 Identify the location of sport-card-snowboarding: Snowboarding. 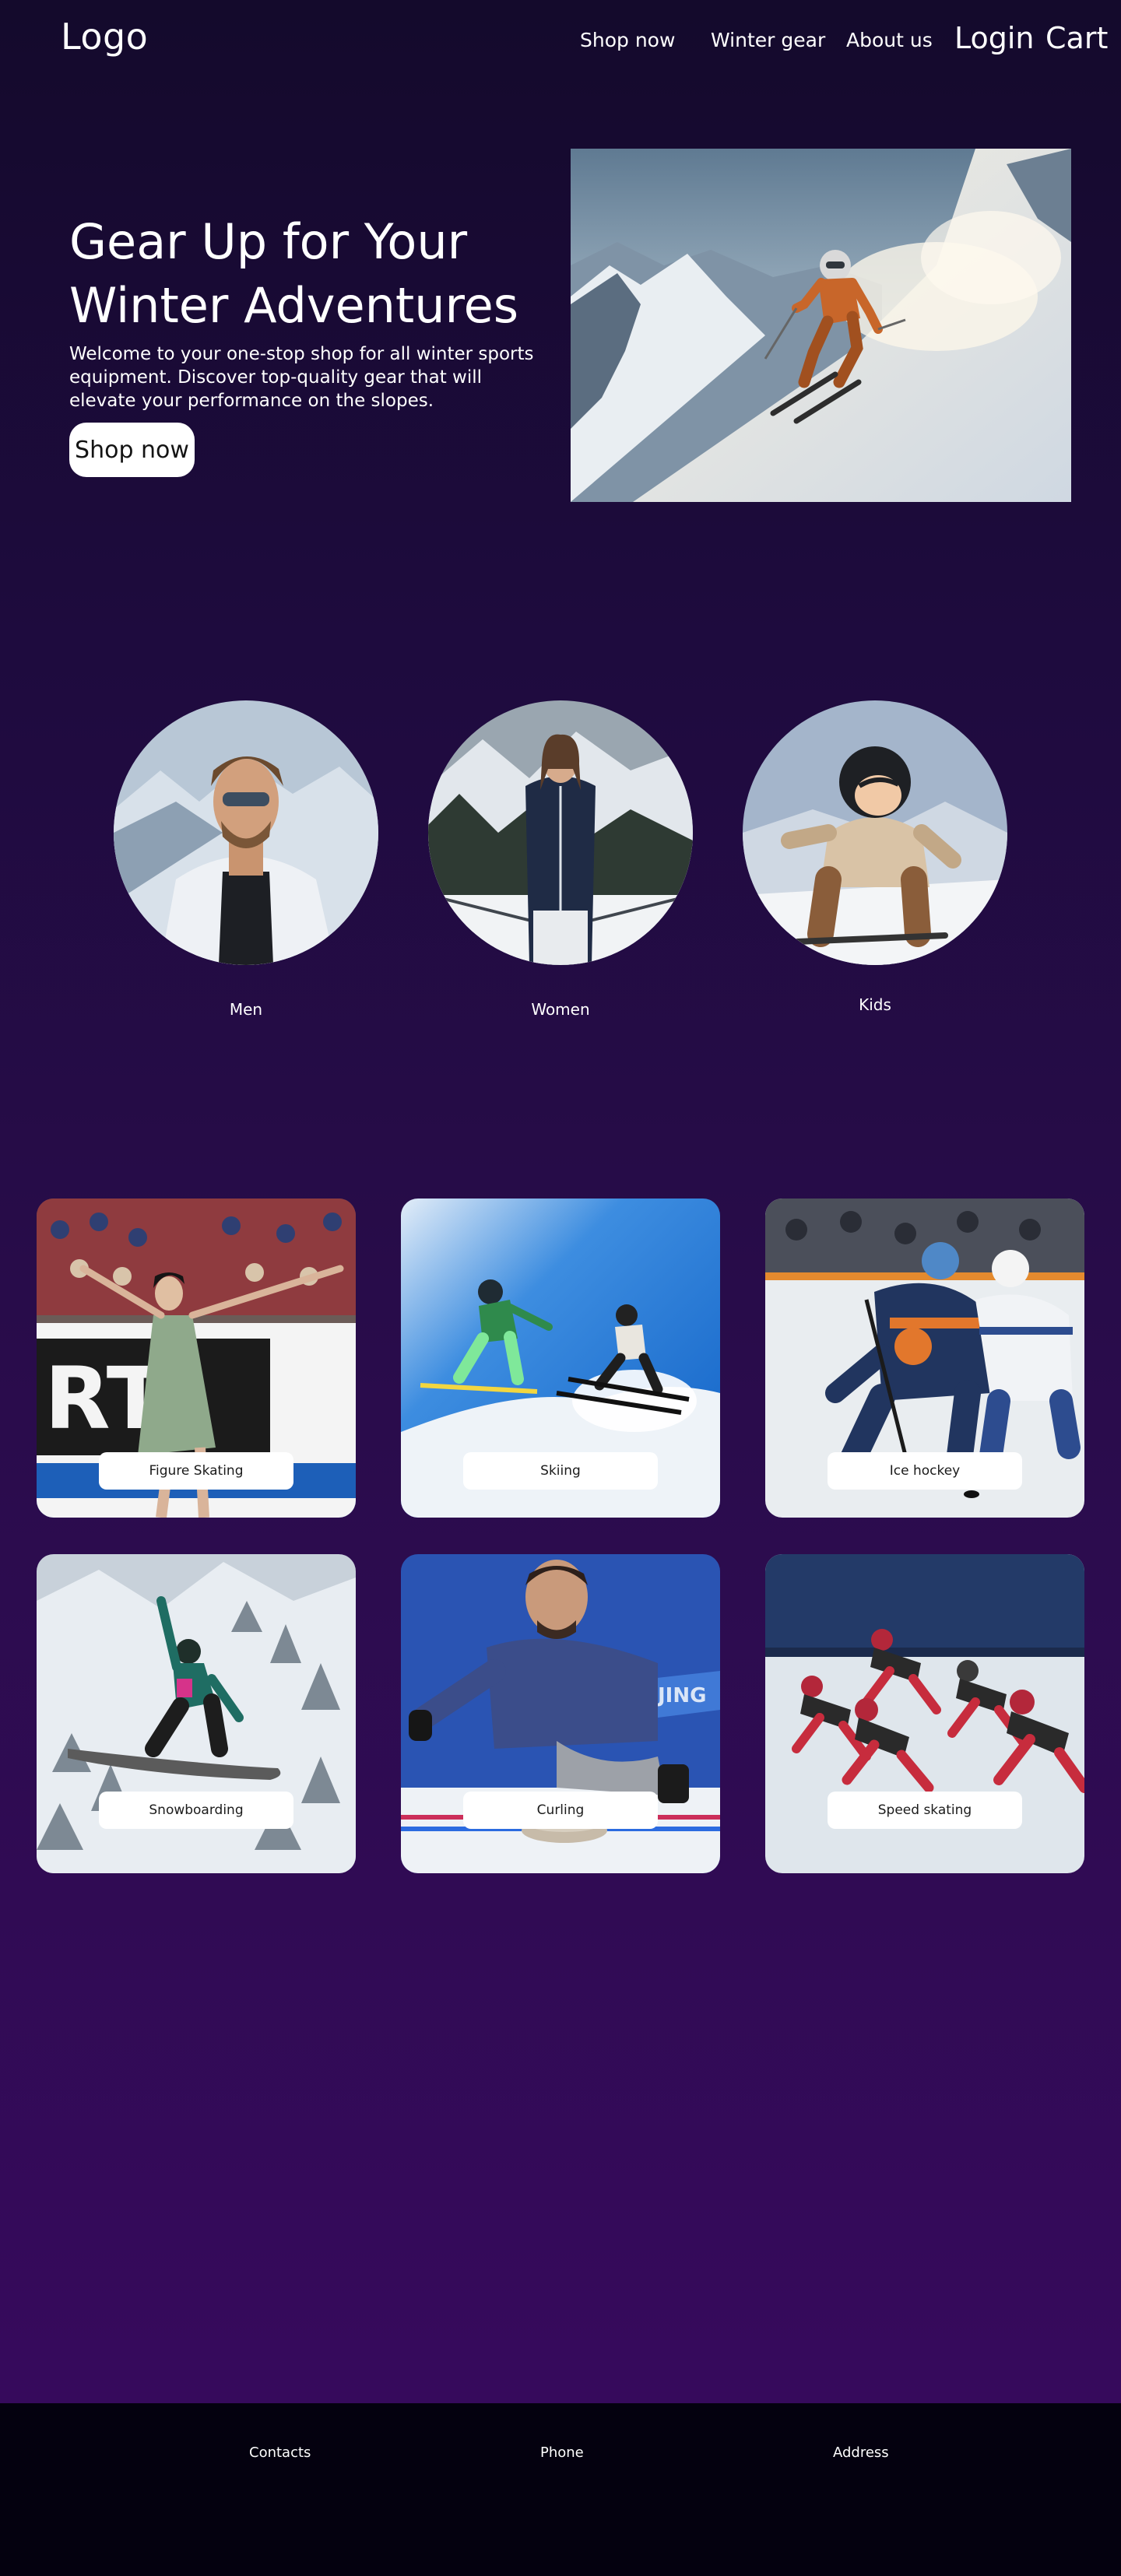
(196, 1714).